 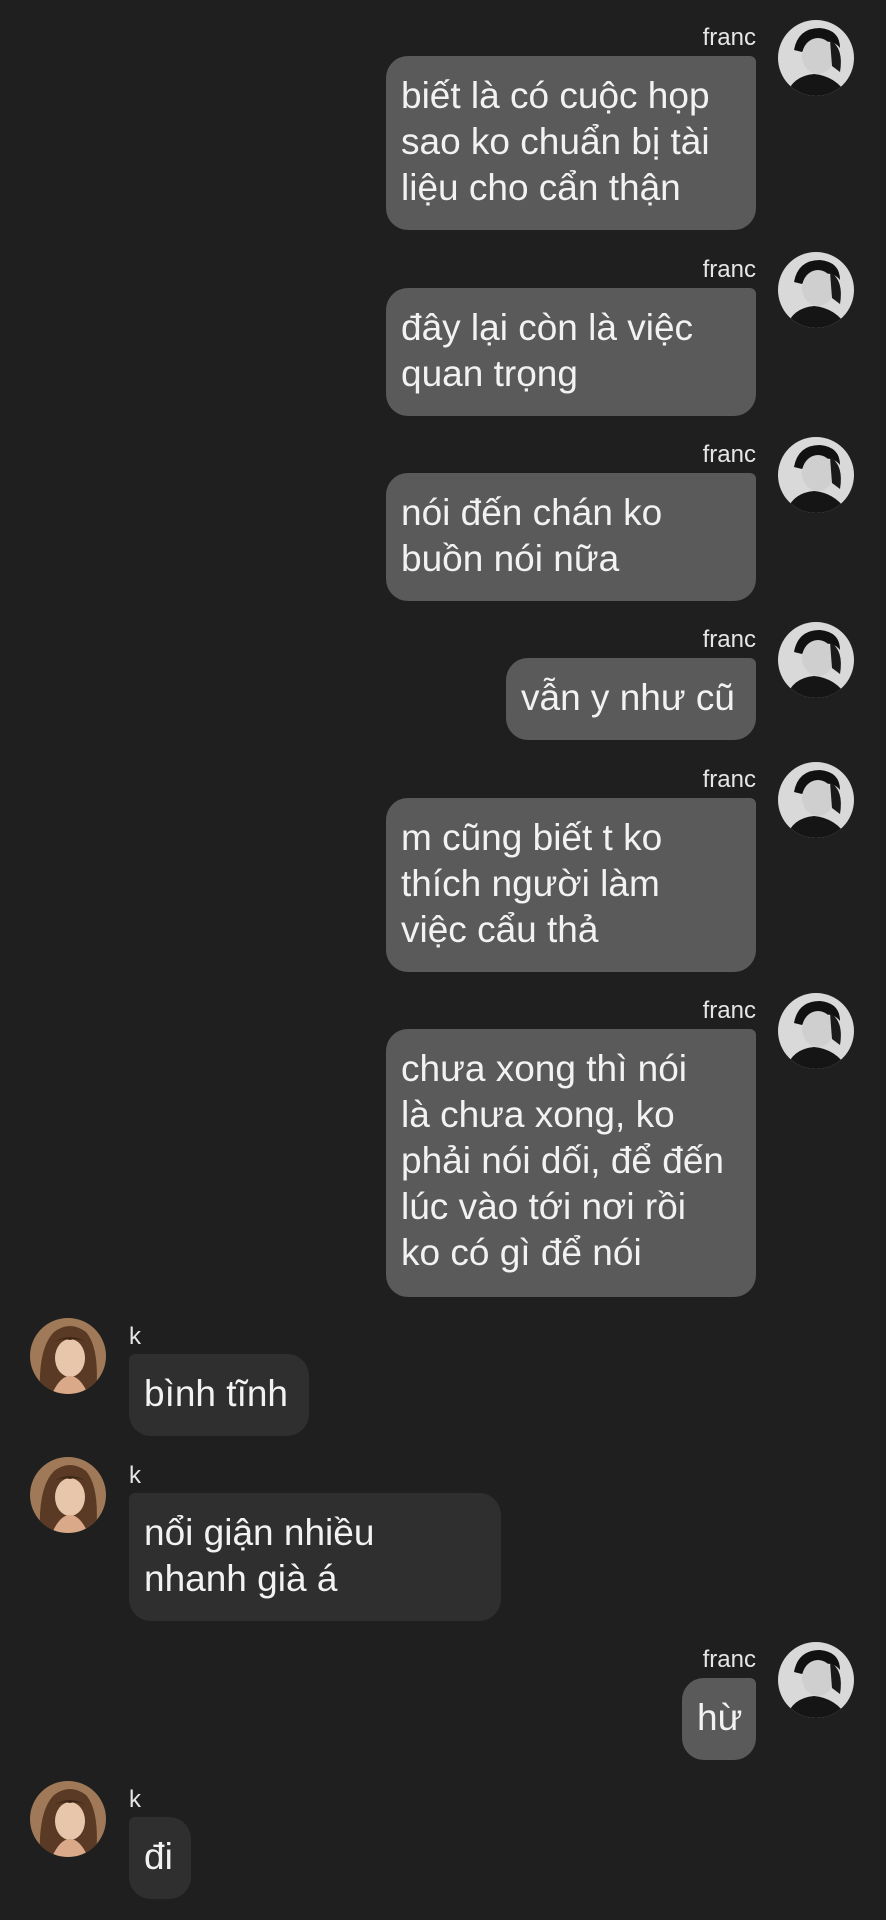 What do you see at coordinates (219, 1395) in the screenshot?
I see `message-bubble: bình tĩnh` at bounding box center [219, 1395].